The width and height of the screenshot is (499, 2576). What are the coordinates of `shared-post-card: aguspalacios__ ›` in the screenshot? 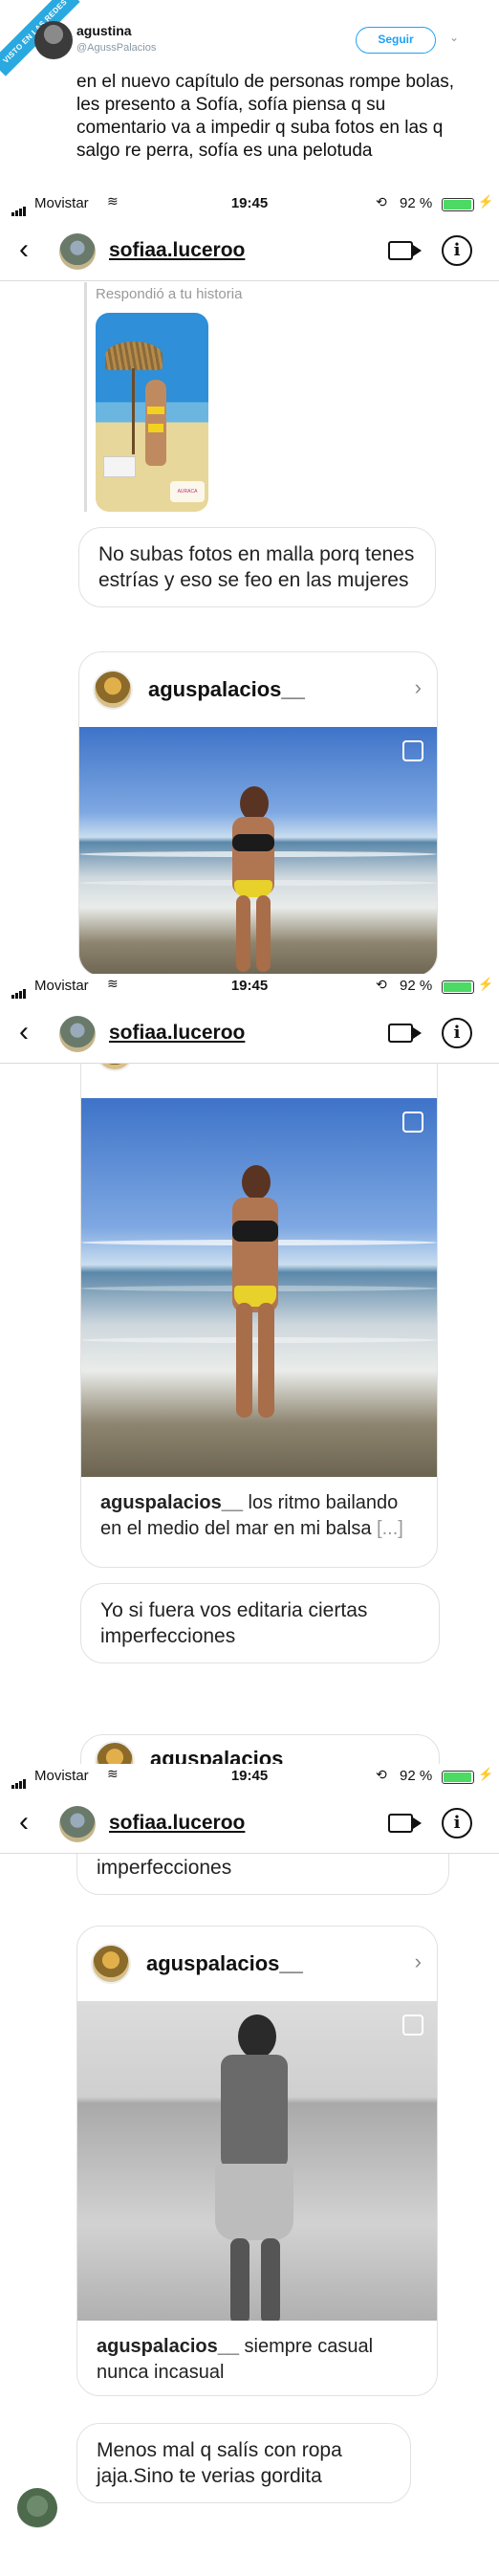 It's located at (258, 812).